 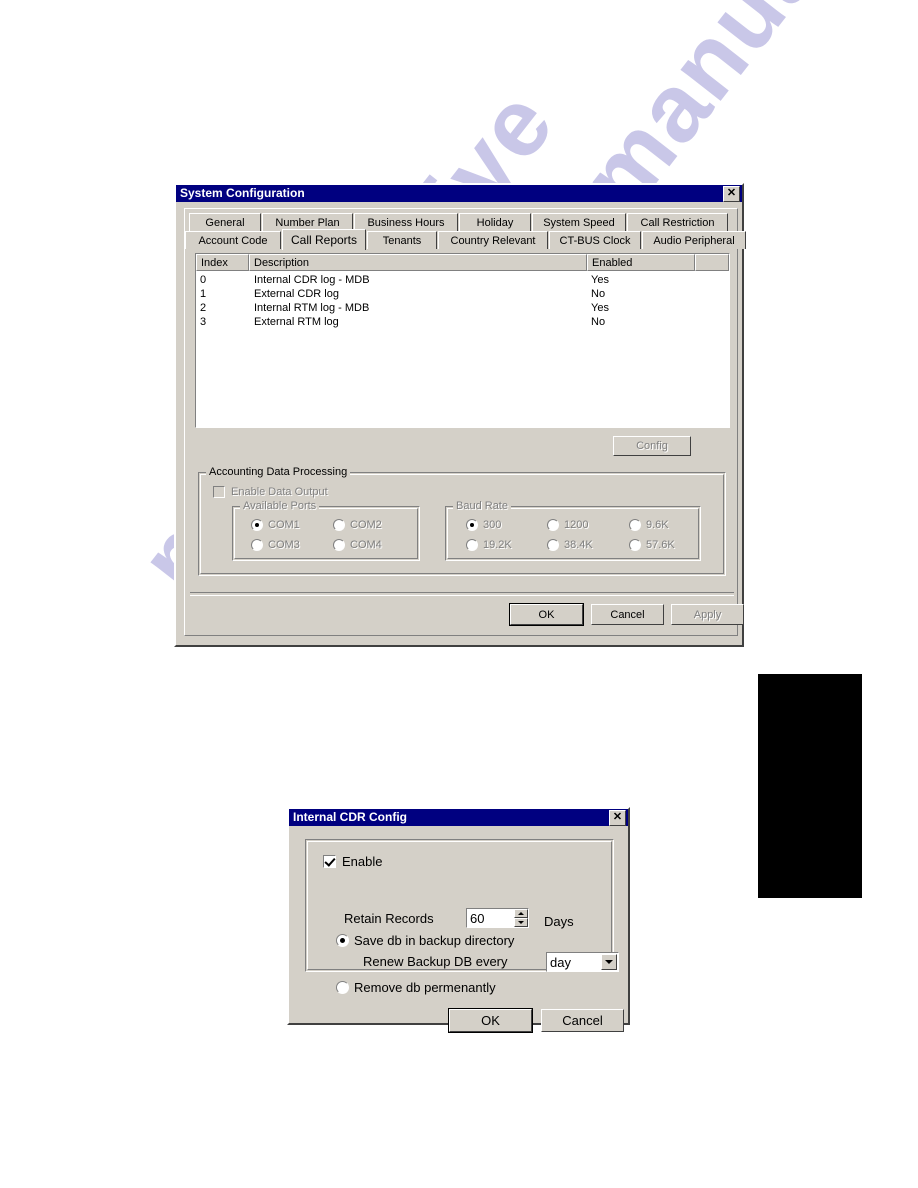 I want to click on radio-baud-300-label: 300, so click(x=492, y=525).